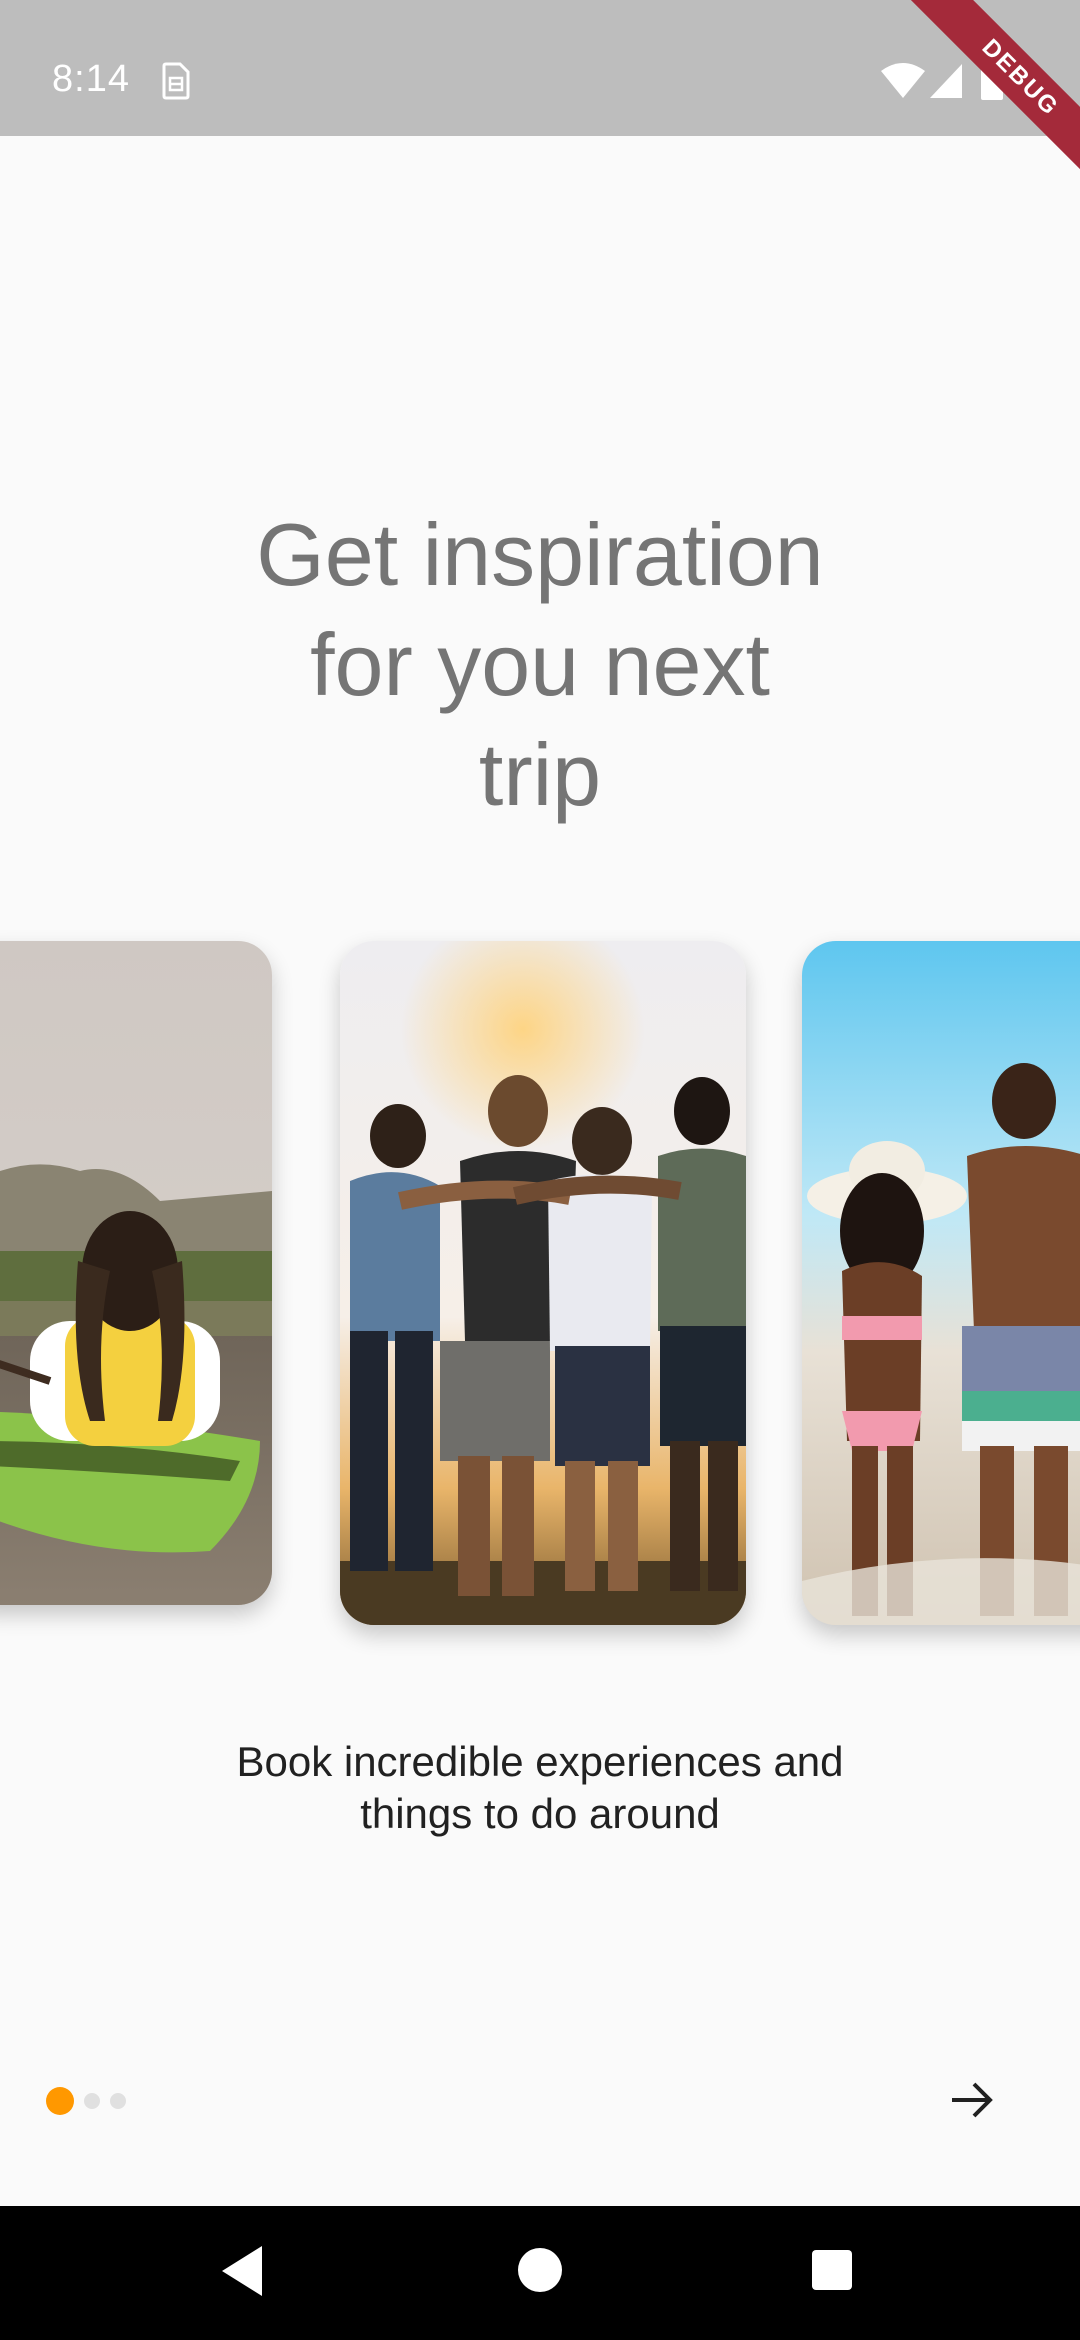 The image size is (1080, 2340). Describe the element at coordinates (91, 79) in the screenshot. I see `status-time: 8:14` at that location.